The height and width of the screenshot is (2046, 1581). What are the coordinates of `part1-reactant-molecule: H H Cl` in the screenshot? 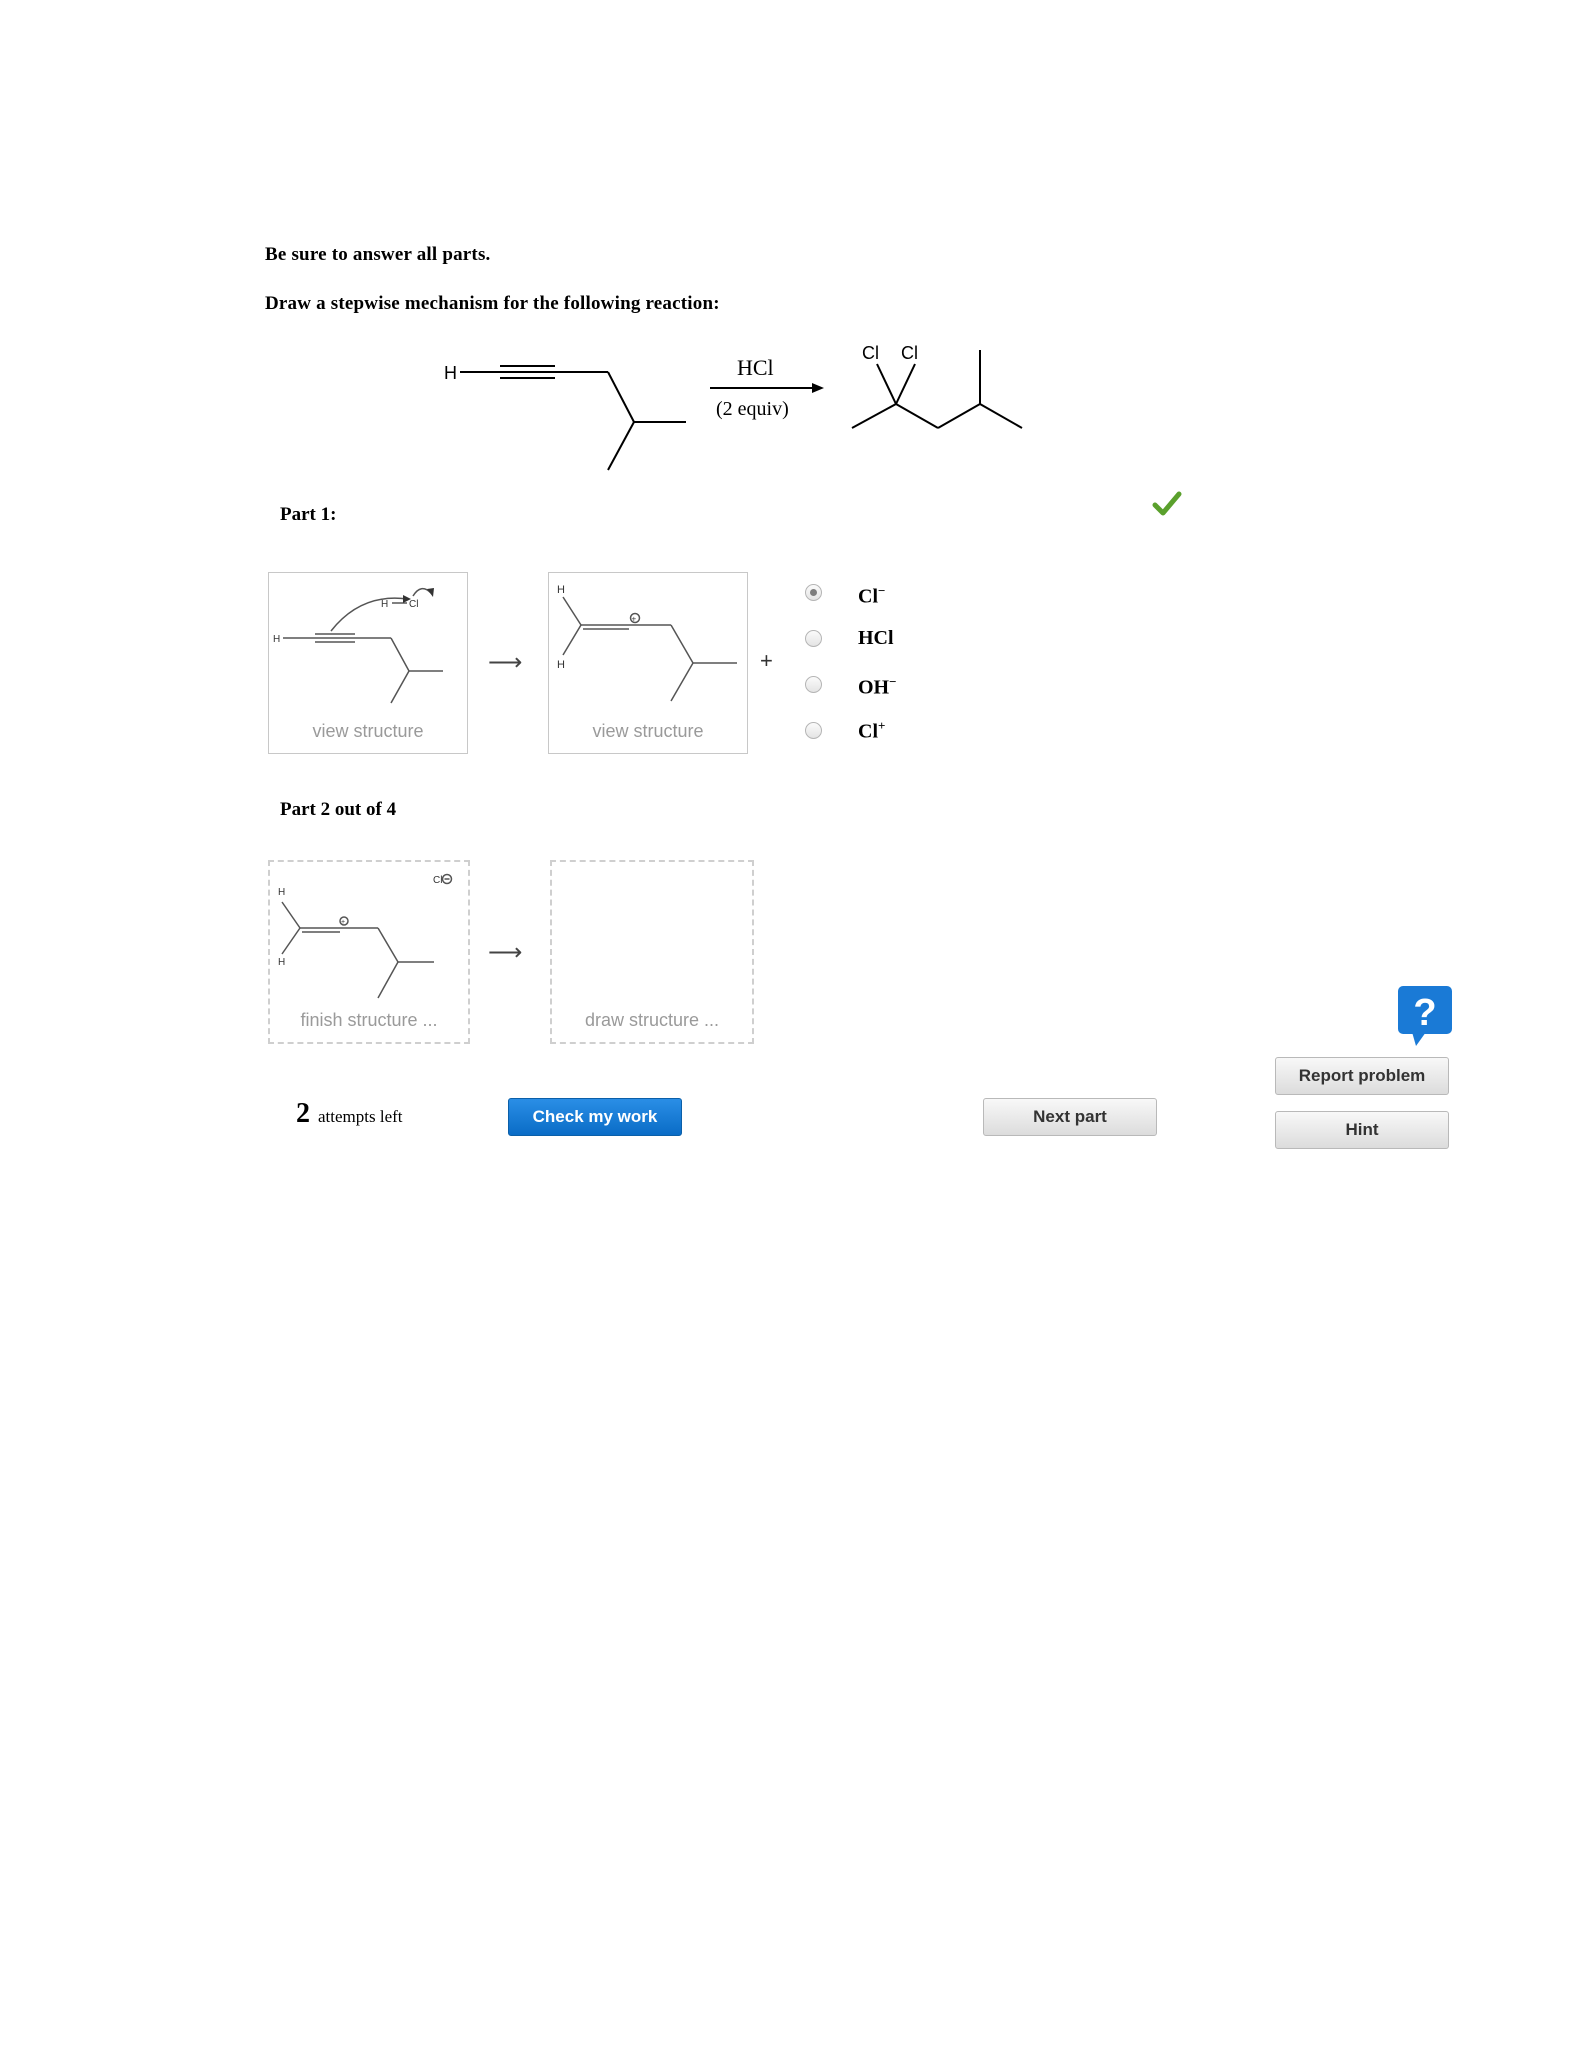 It's located at (358, 645).